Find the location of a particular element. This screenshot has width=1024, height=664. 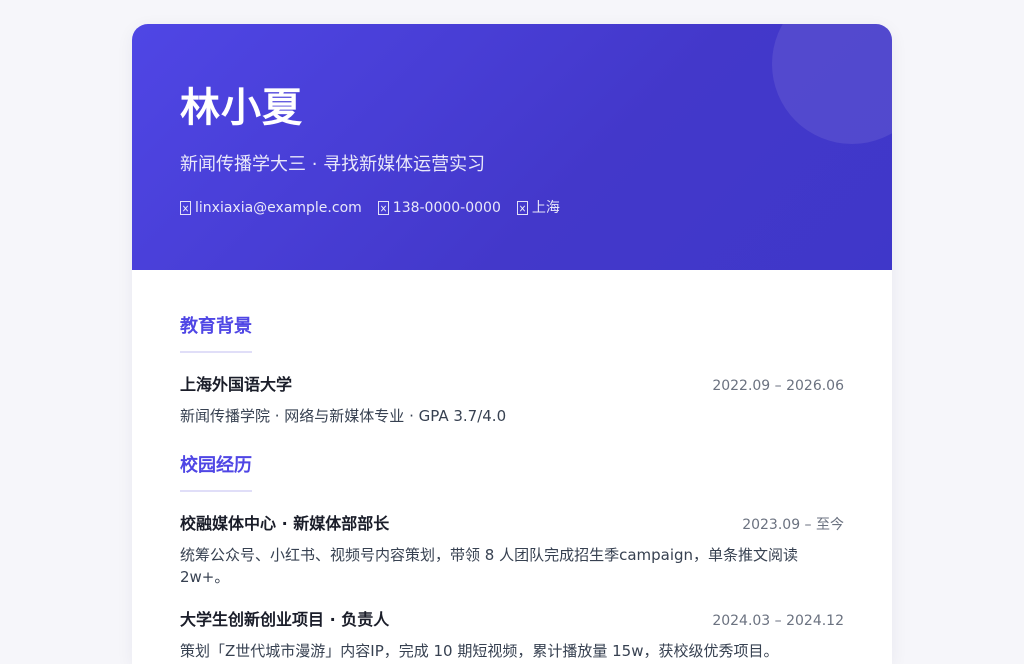

experience-section-title: 校园经历 is located at coordinates (216, 472).